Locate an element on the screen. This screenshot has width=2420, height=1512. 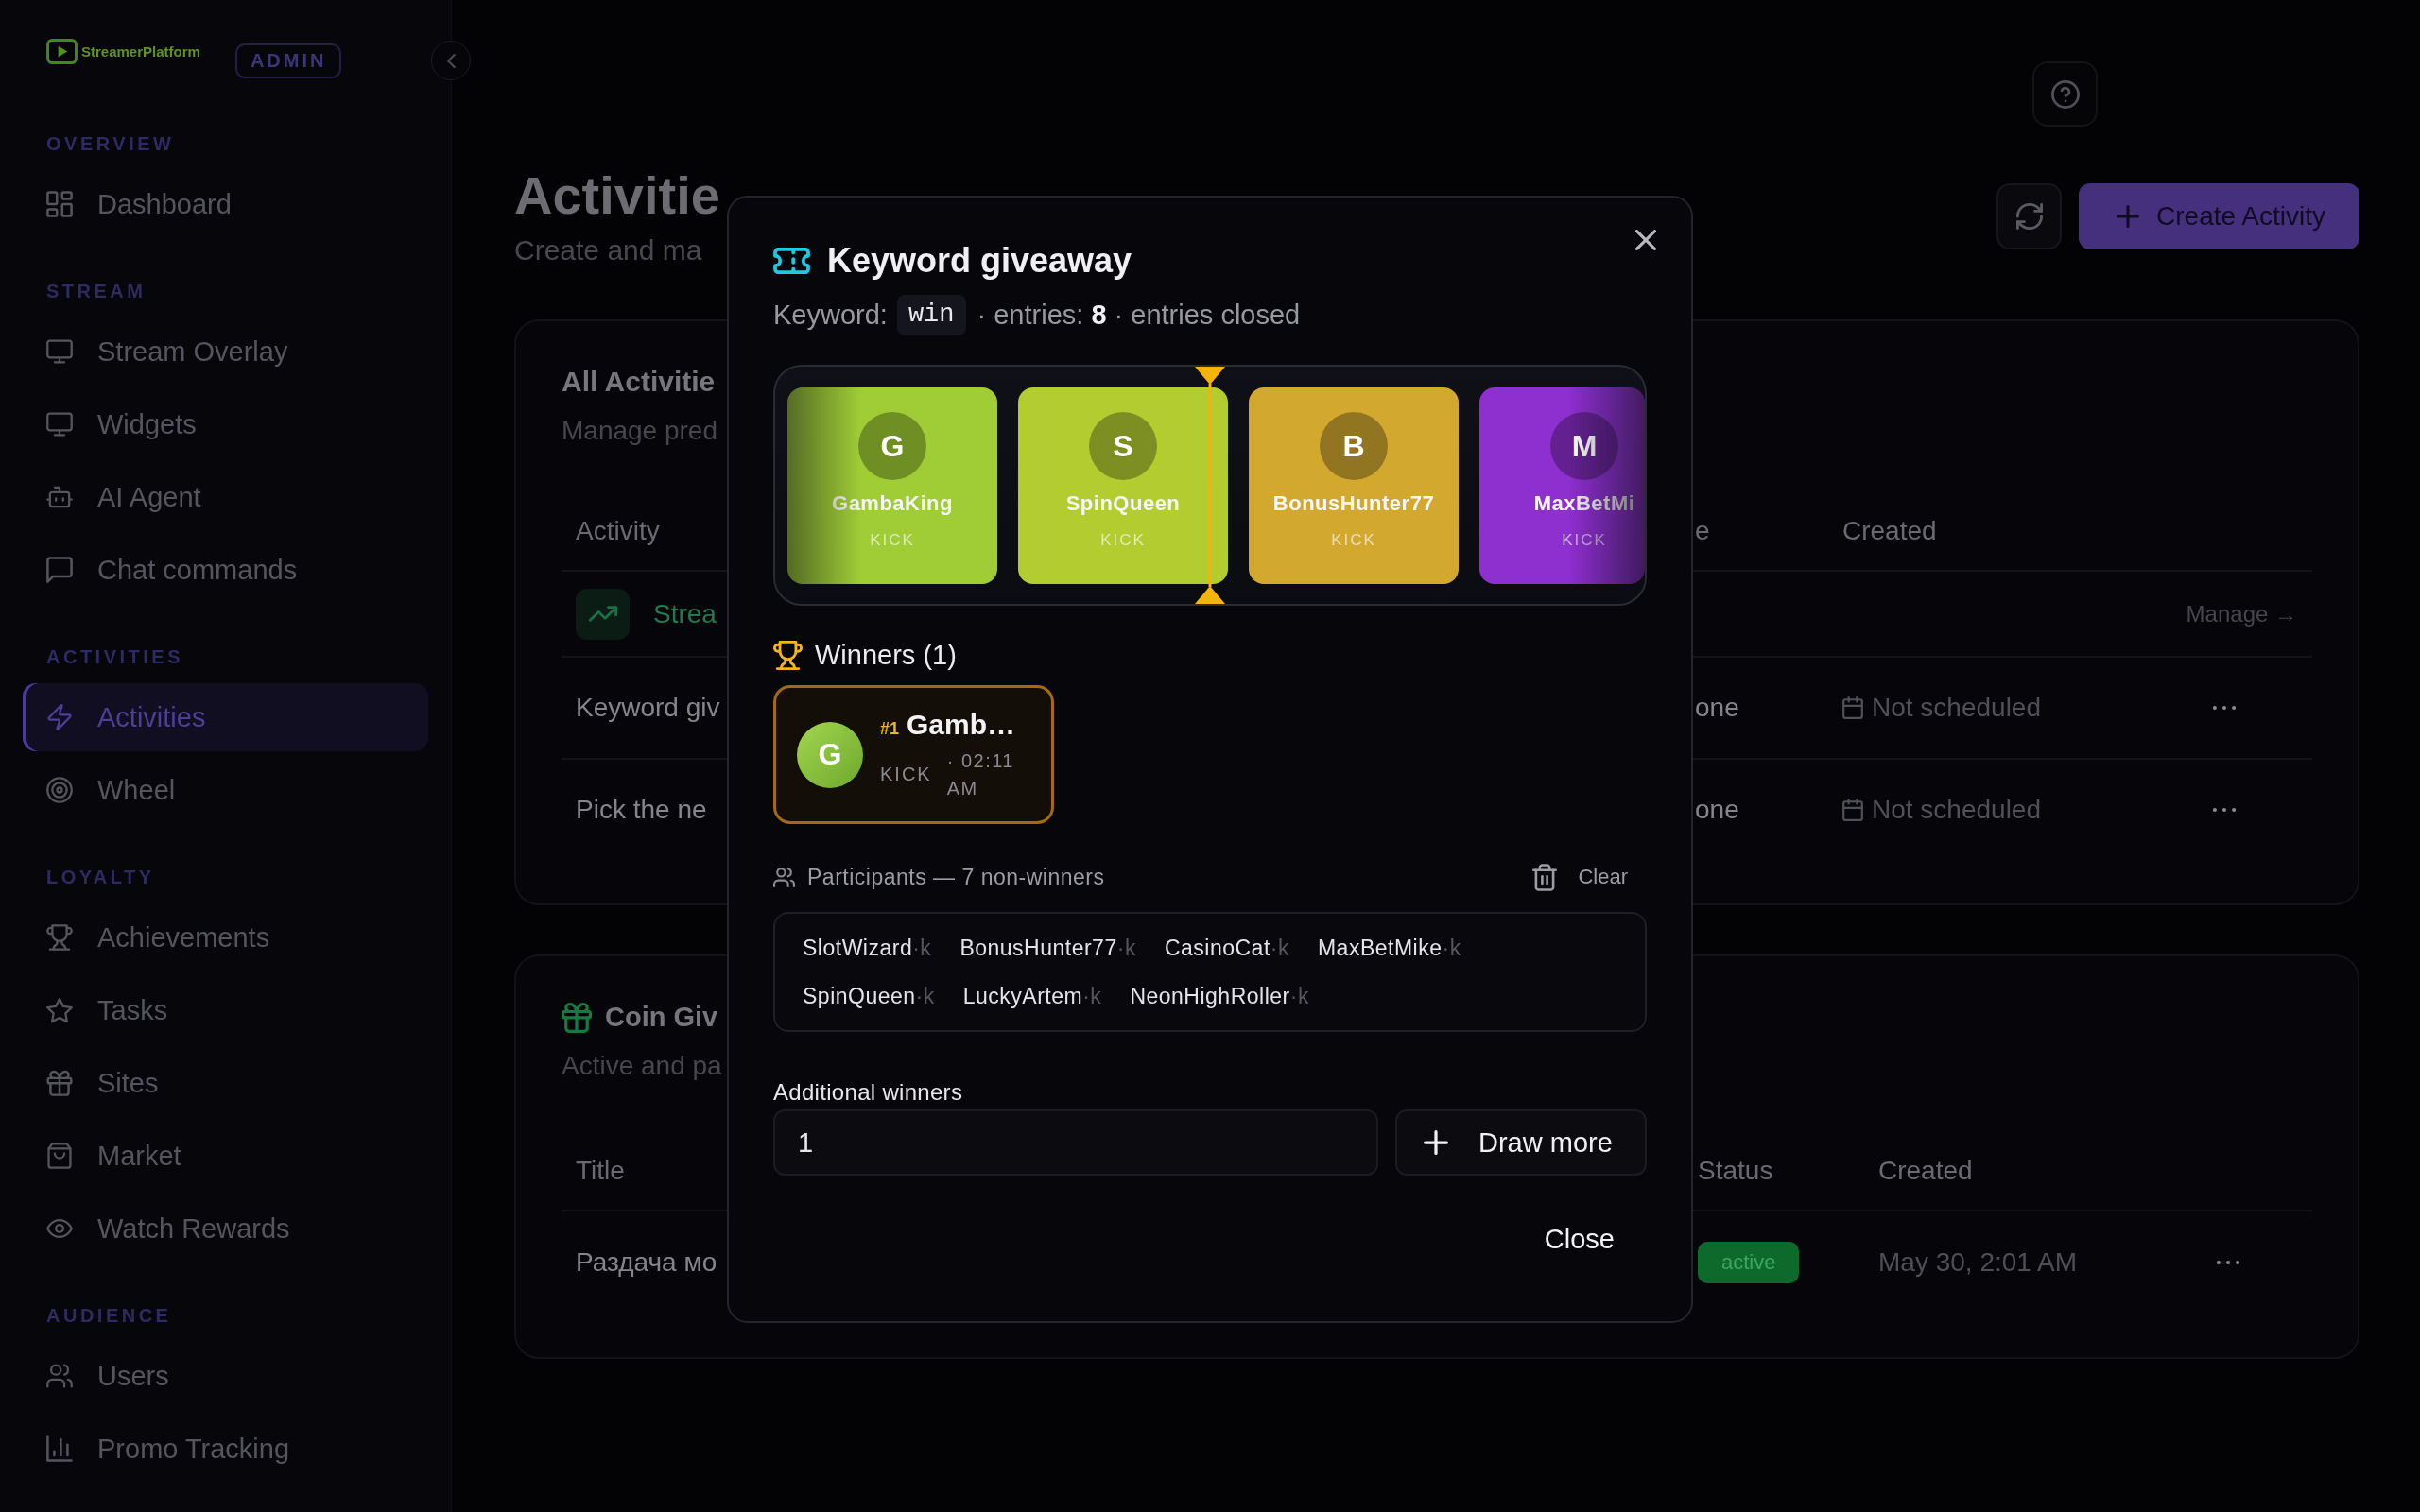
win-time: · 02:11 AM is located at coordinates (980, 774).